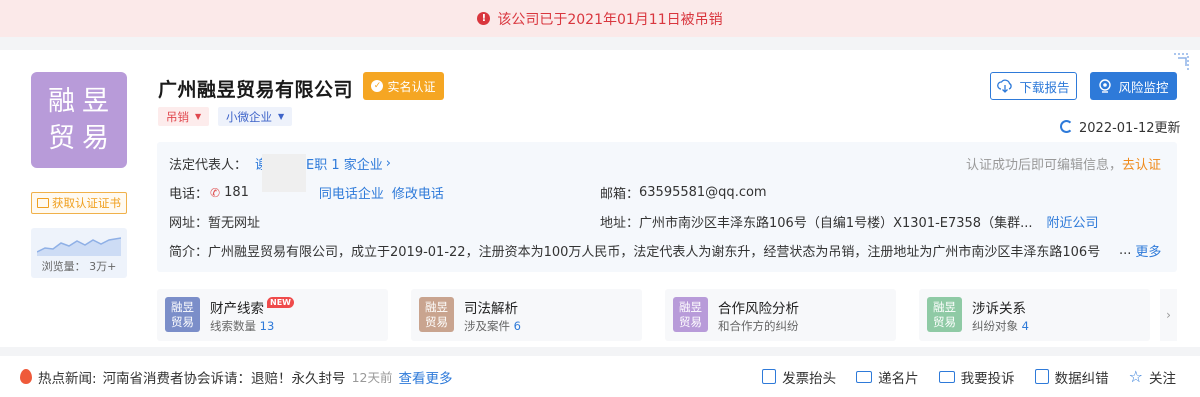 This screenshot has width=1200, height=397. Describe the element at coordinates (758, 309) in the screenshot. I see `module-title: 合作风险分析` at that location.